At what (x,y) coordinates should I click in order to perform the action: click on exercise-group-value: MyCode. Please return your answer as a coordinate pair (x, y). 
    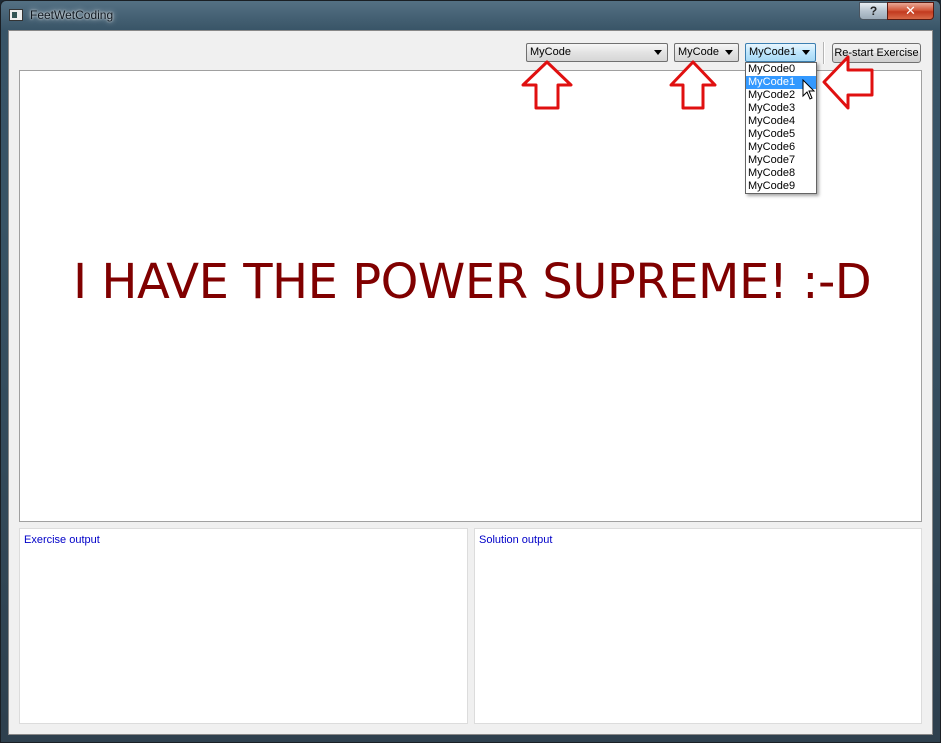
    Looking at the image, I should click on (550, 52).